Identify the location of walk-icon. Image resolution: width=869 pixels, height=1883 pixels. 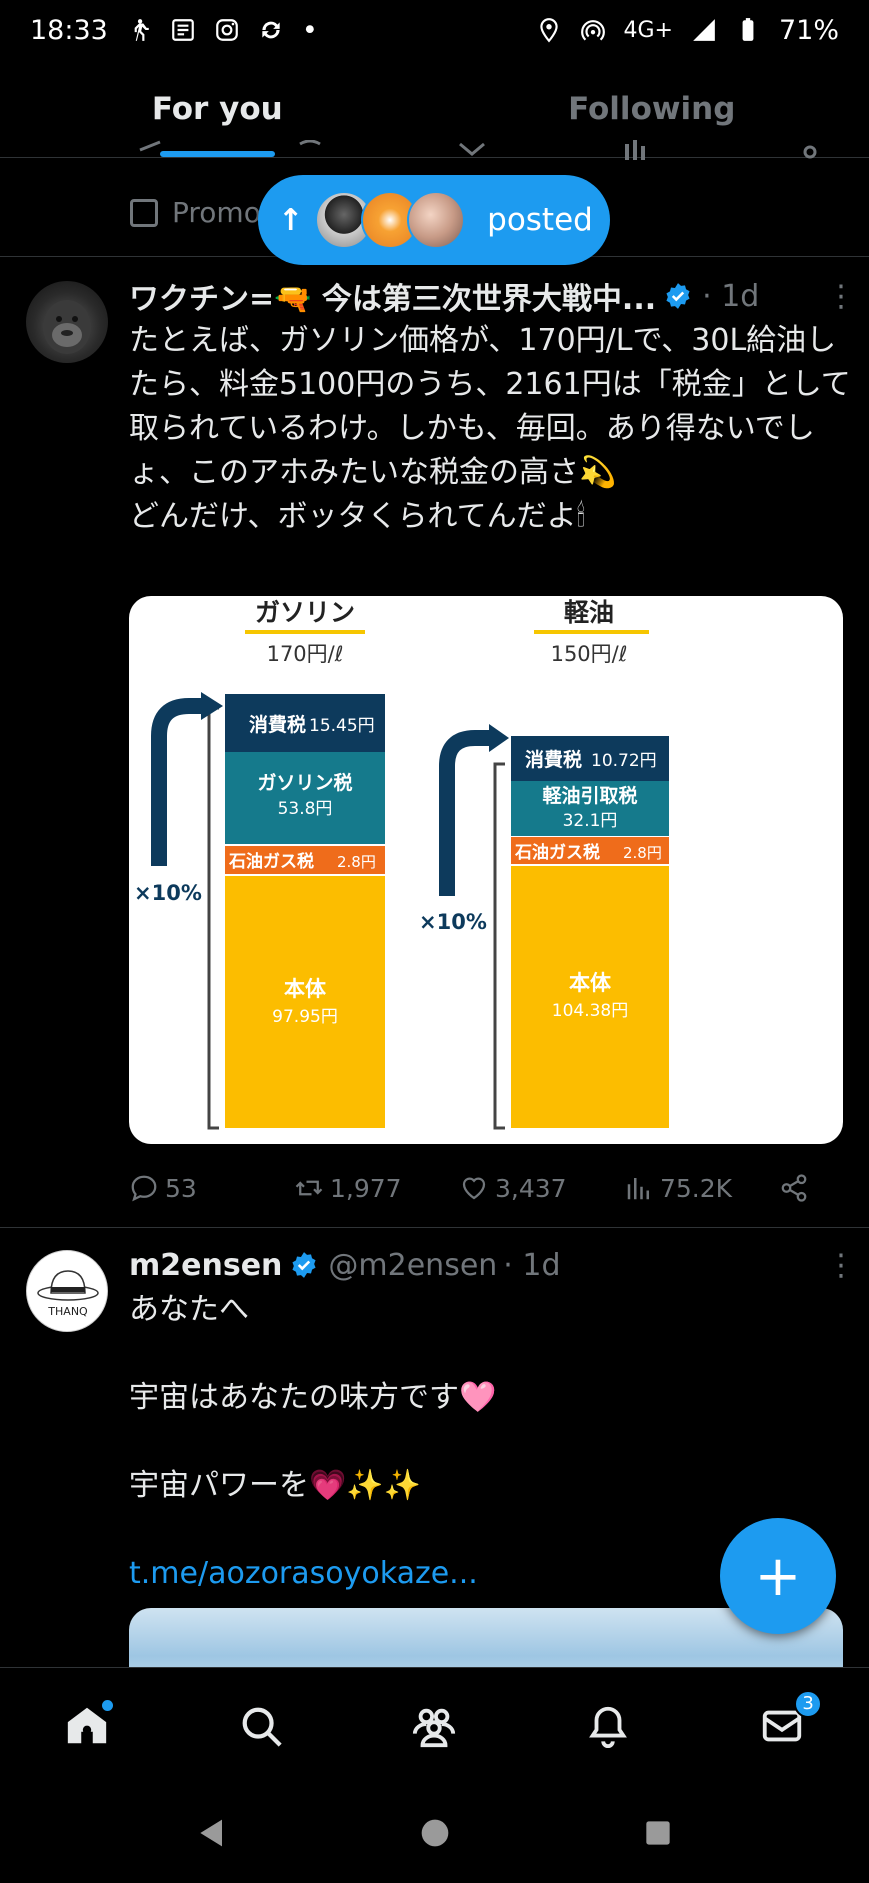
(141, 30).